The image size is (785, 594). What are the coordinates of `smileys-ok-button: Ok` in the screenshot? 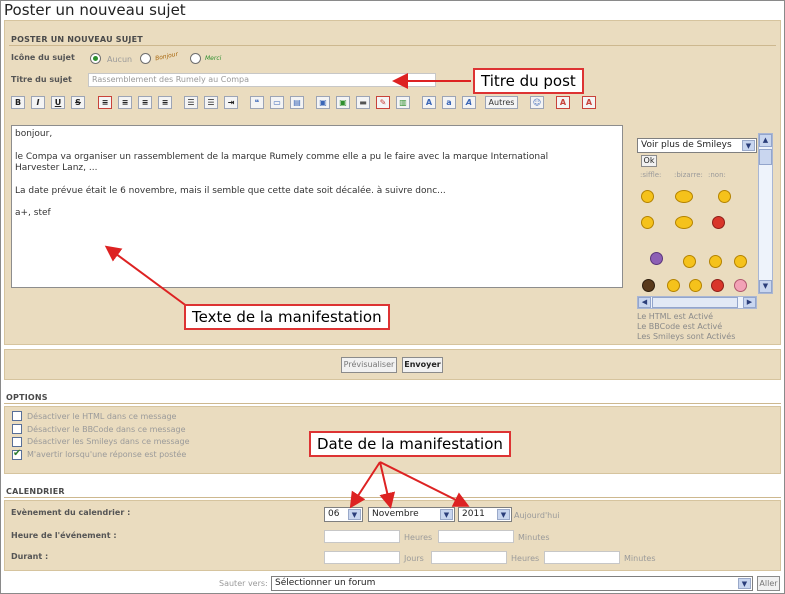 It's located at (649, 161).